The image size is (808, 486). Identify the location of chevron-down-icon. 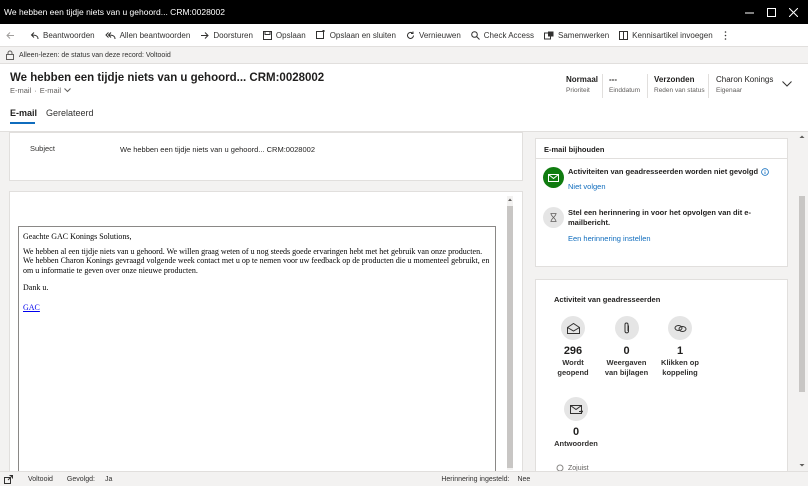
(787, 84).